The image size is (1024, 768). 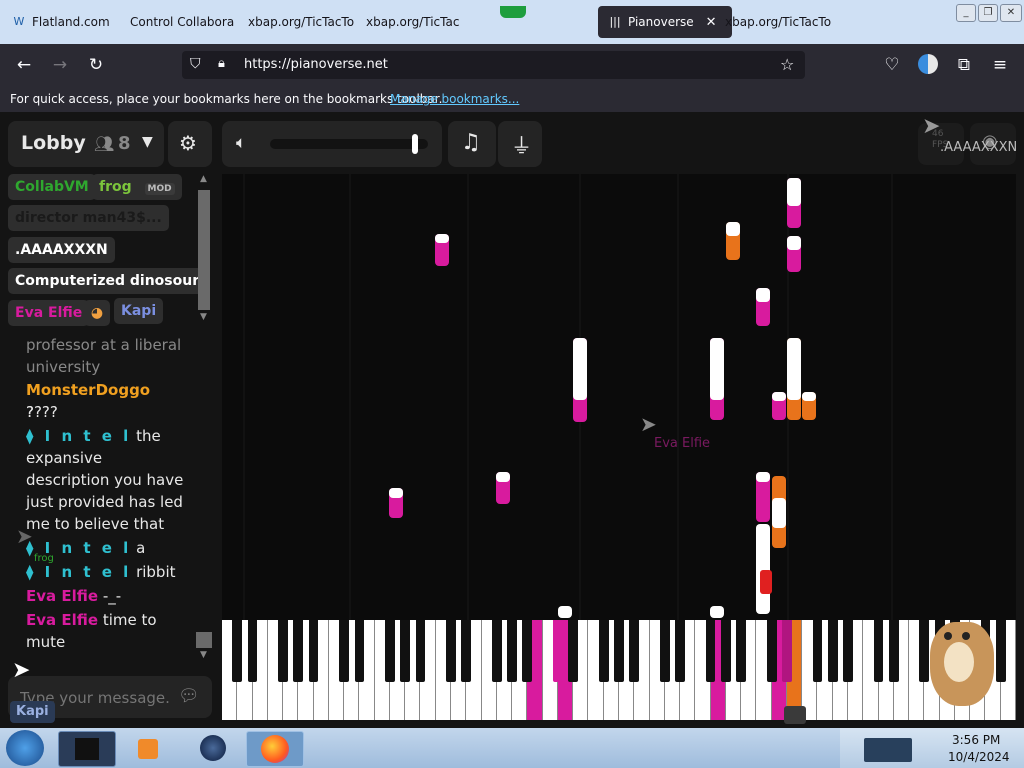 What do you see at coordinates (976, 740) in the screenshot?
I see `clock-time: 3:56 PM` at bounding box center [976, 740].